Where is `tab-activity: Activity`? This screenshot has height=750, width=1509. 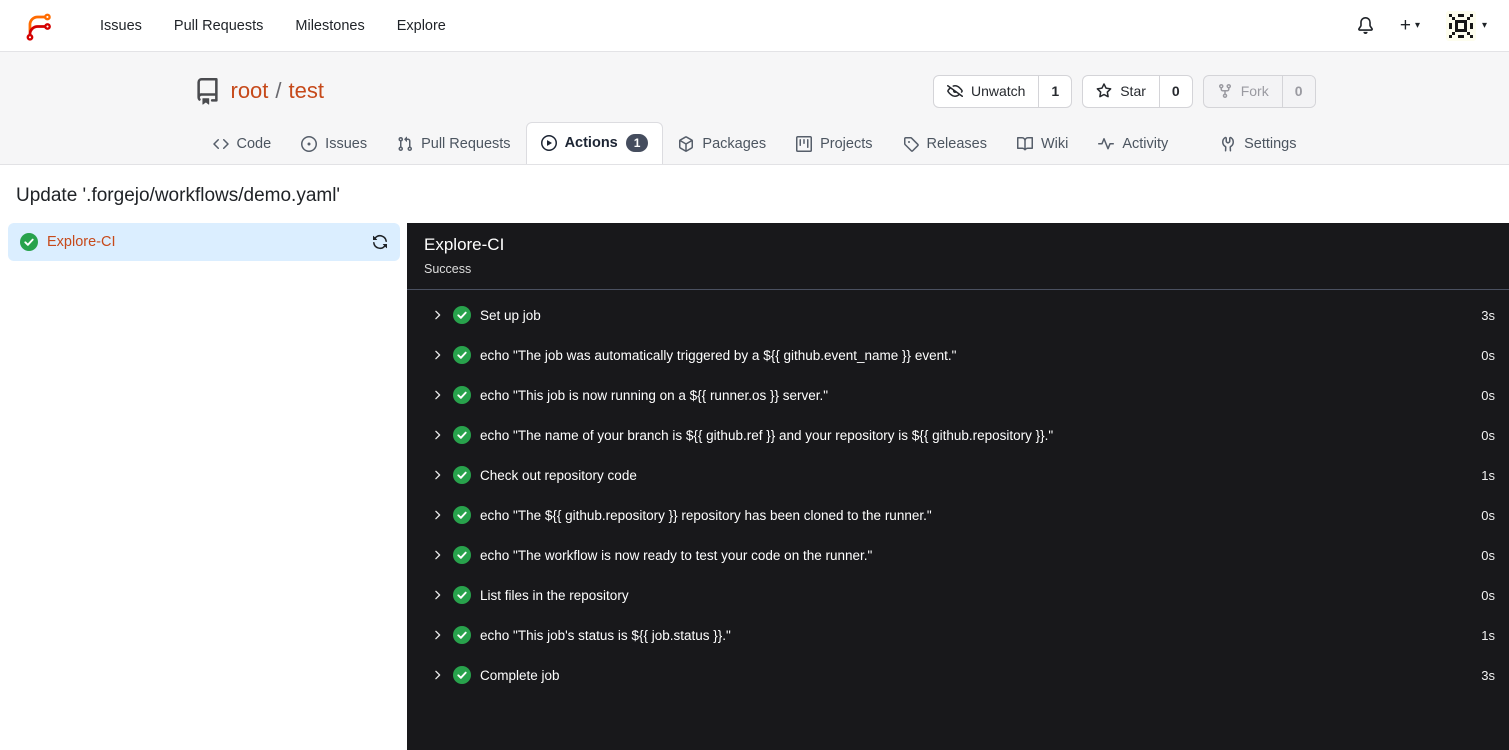 tab-activity: Activity is located at coordinates (1133, 144).